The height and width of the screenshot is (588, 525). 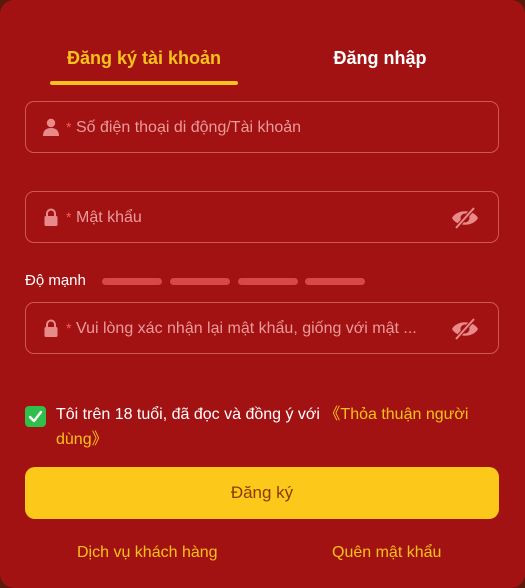 I want to click on user-icon, so click(x=51, y=127).